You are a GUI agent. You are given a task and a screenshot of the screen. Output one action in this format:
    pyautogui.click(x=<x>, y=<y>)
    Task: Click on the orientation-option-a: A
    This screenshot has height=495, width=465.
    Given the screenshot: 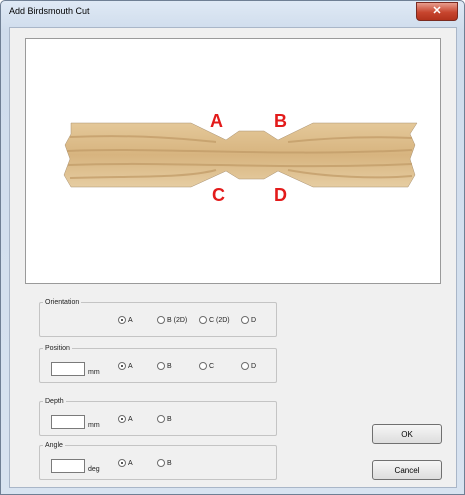 What is the action you would take?
    pyautogui.click(x=125, y=320)
    